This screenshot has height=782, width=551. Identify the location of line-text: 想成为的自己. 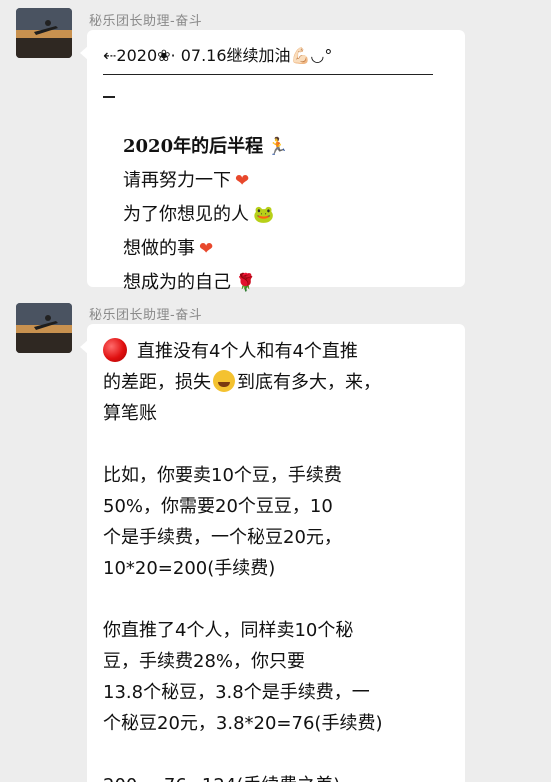
(177, 282).